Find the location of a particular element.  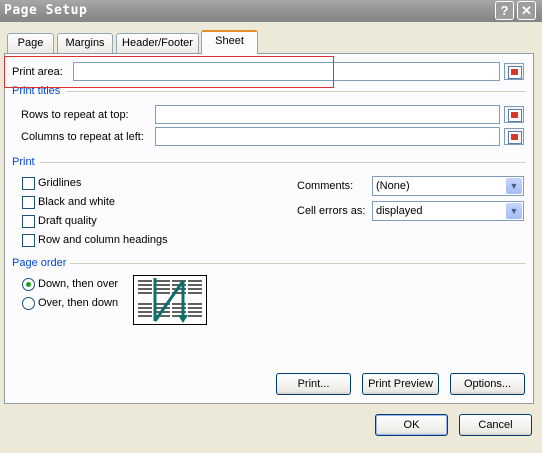

gridlines-label: Gridlines is located at coordinates (60, 183).